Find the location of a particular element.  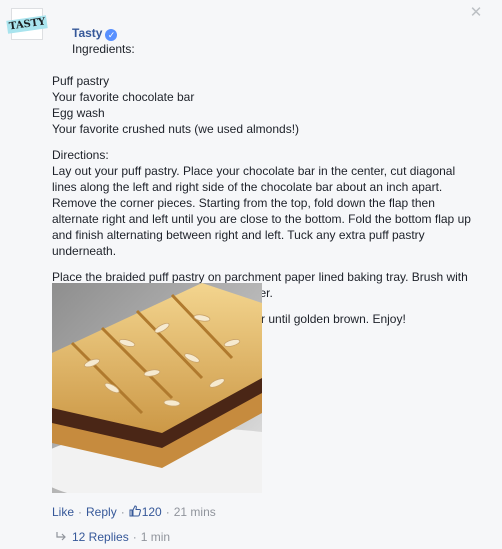

reply-link: Reply is located at coordinates (101, 512).